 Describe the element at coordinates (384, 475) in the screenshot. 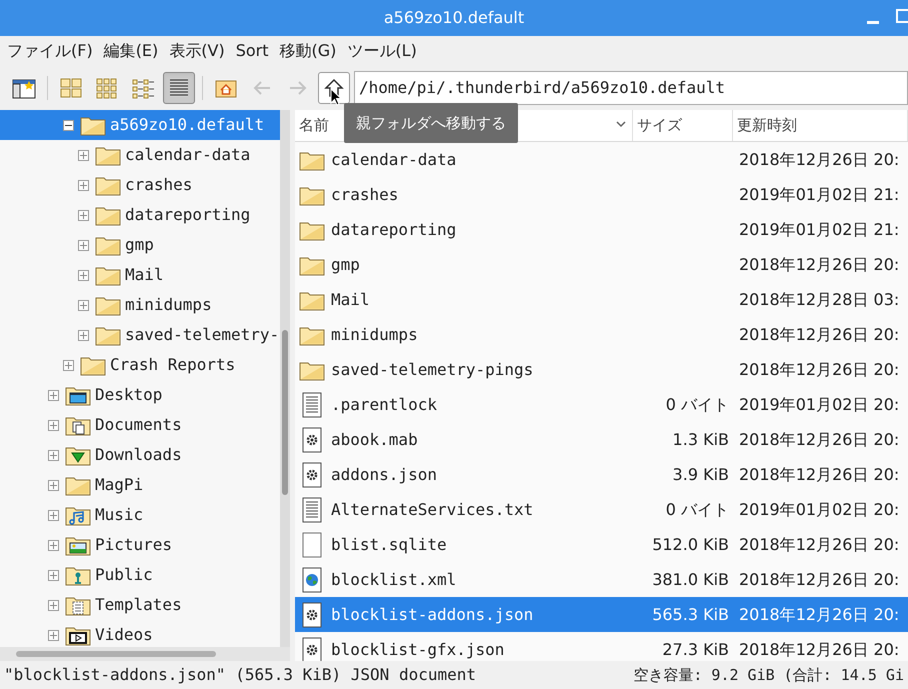

I see `file-name: addons.json` at that location.